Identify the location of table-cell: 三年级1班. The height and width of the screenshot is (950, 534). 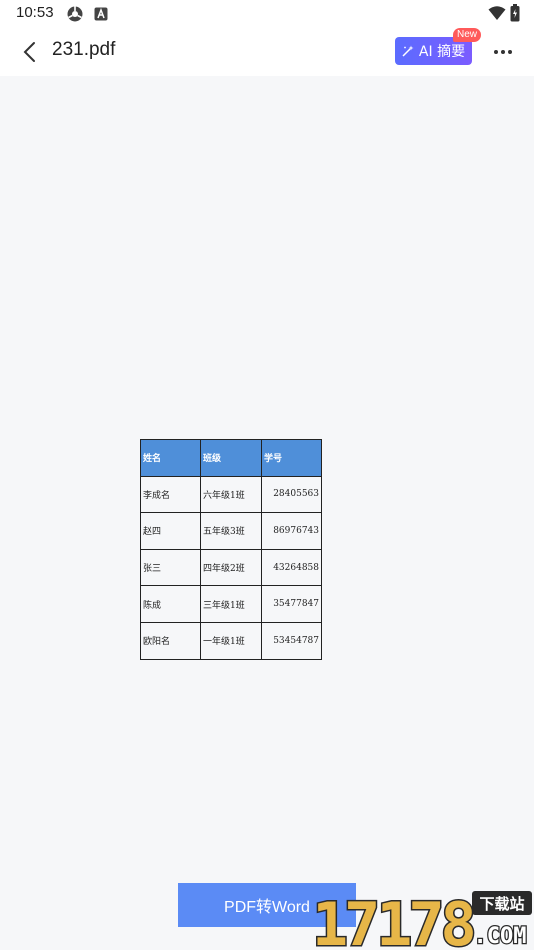
(231, 604).